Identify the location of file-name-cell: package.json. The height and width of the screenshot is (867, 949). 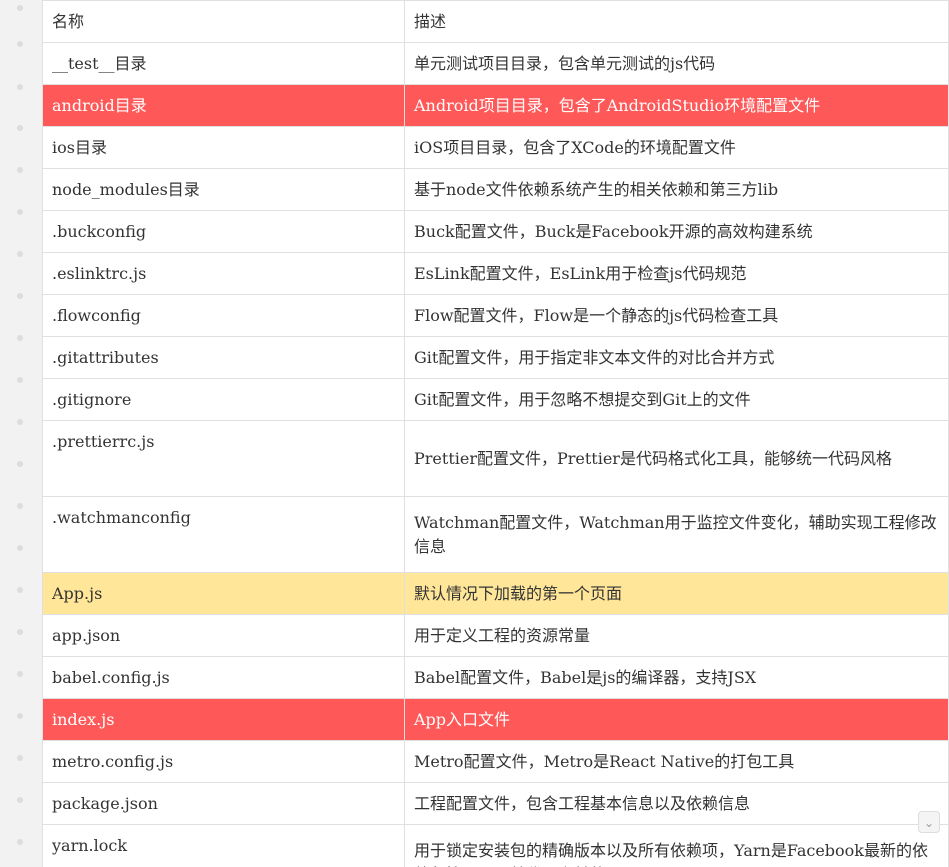
(223, 803).